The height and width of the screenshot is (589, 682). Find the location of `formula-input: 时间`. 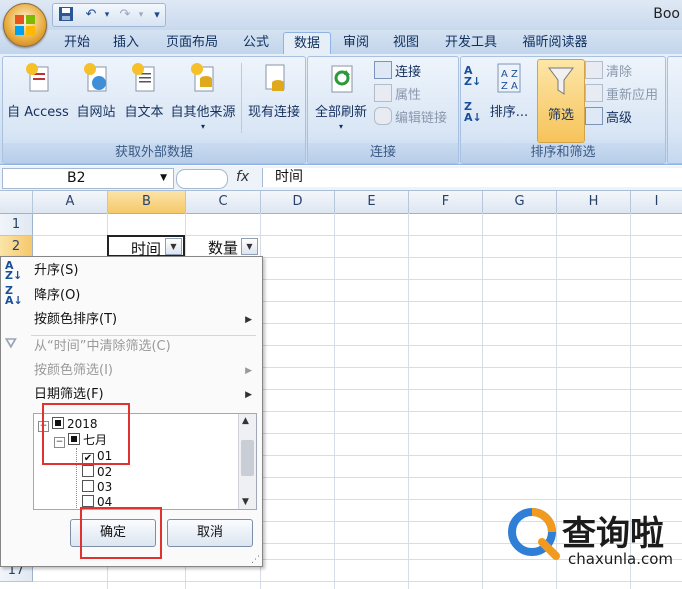

formula-input: 时间 is located at coordinates (472, 177).